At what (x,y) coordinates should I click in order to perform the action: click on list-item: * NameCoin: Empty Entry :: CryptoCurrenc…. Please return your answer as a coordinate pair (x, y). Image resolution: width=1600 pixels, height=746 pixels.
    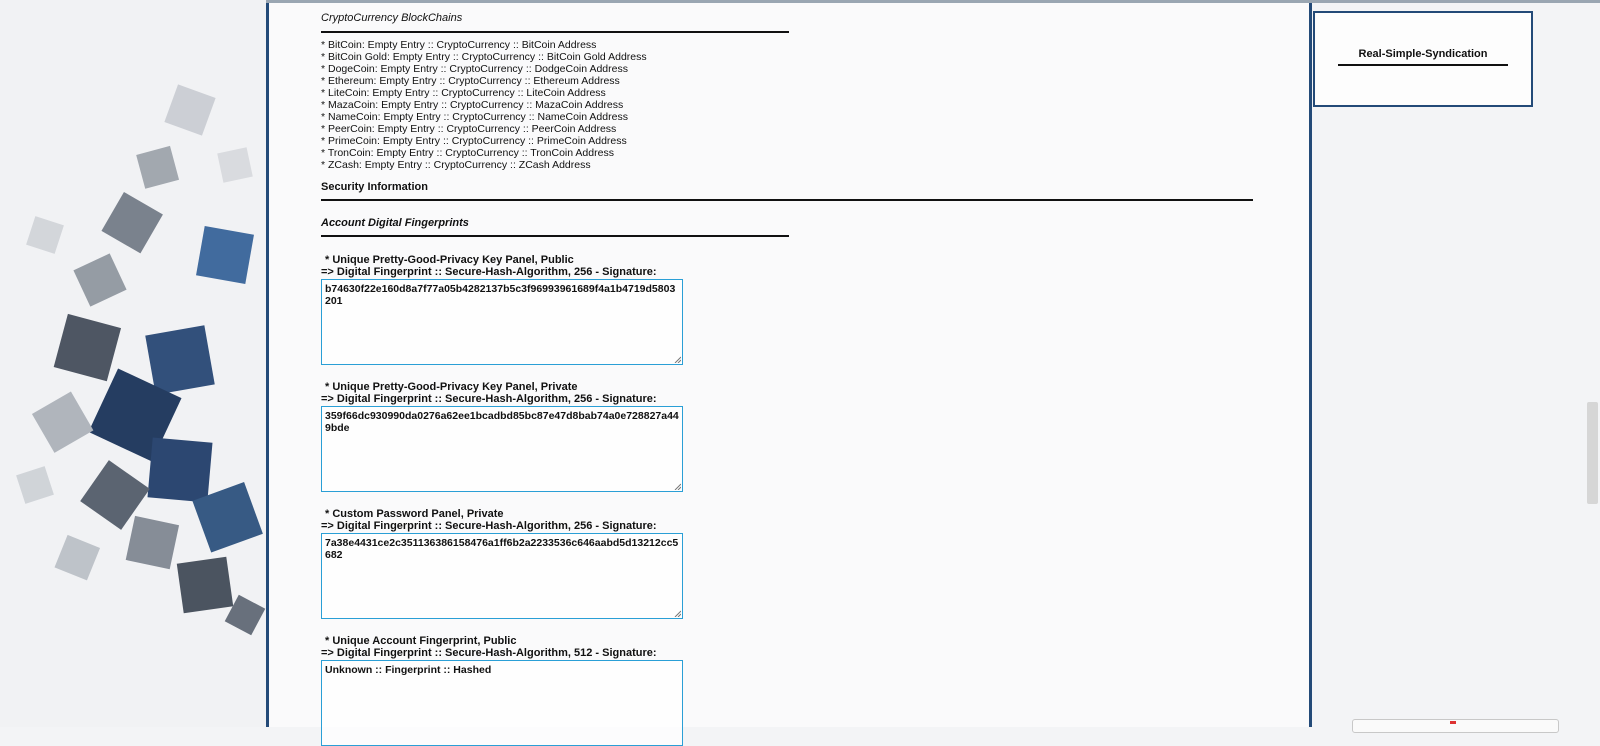
    Looking at the image, I should click on (474, 117).